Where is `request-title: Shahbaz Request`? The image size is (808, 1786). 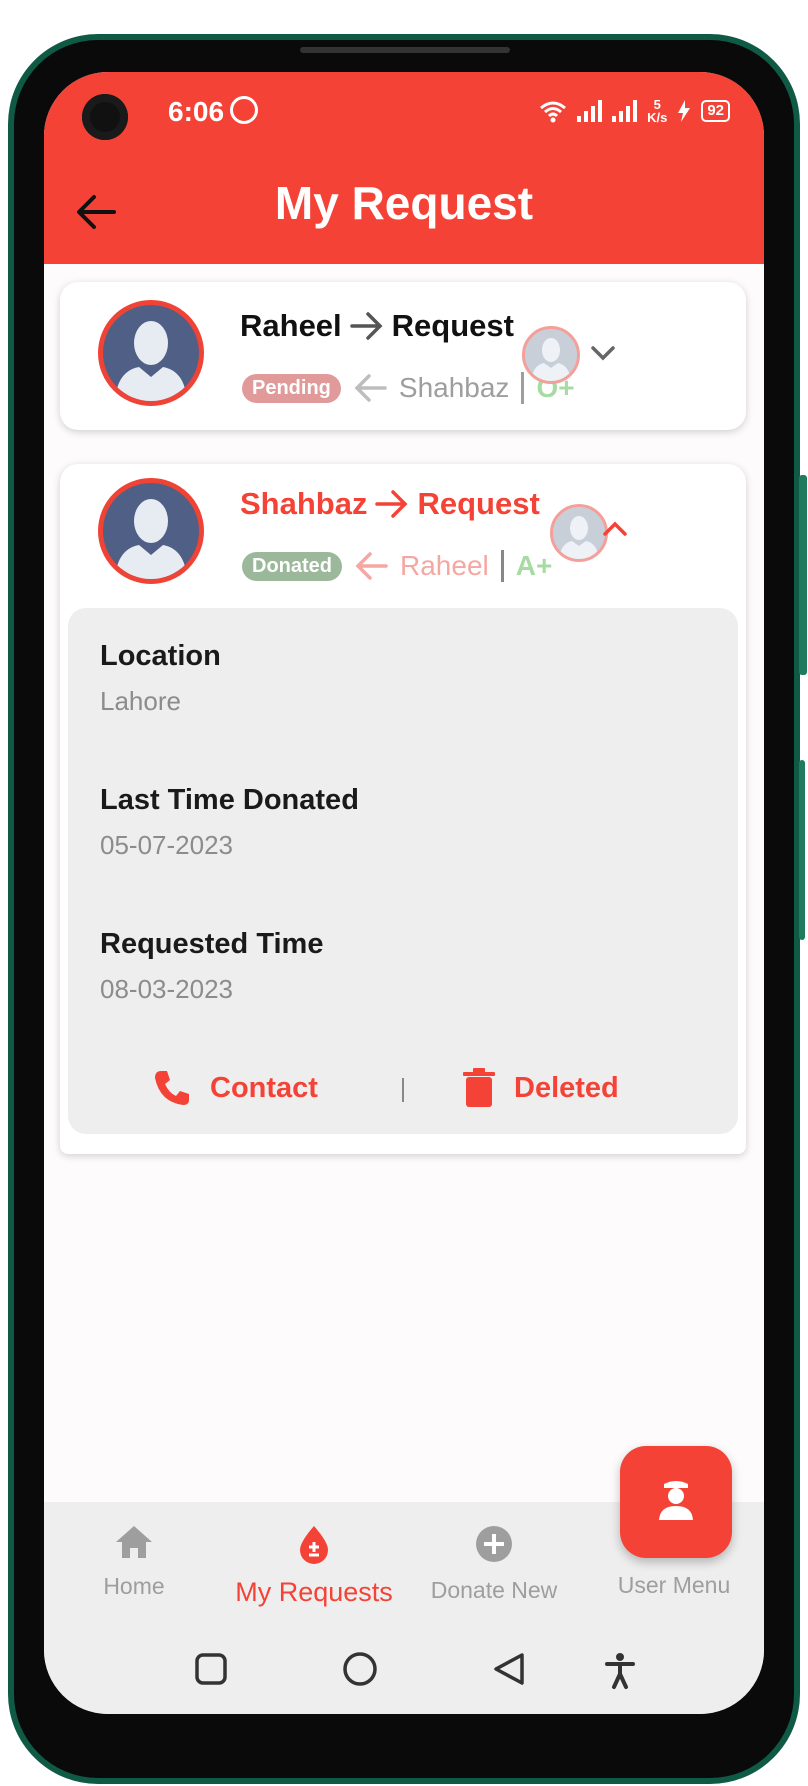
request-title: Shahbaz Request is located at coordinates (390, 504).